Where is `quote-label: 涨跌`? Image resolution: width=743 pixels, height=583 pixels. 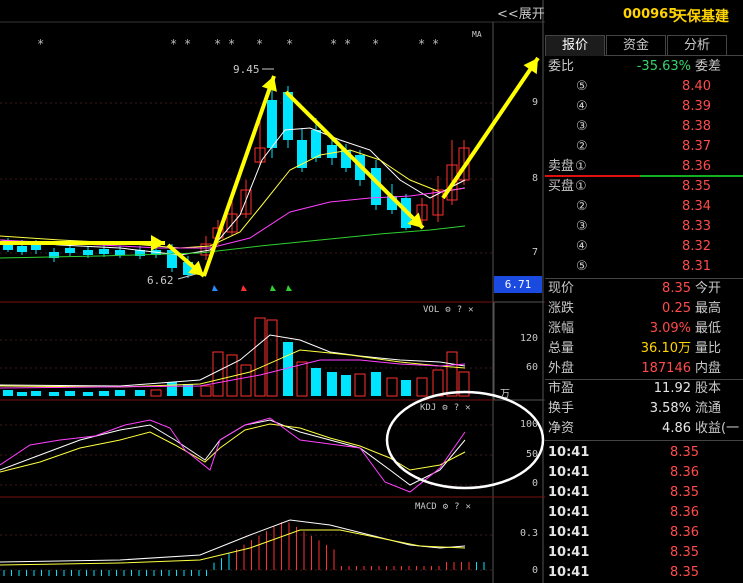
quote-label: 涨跌 is located at coordinates (561, 308).